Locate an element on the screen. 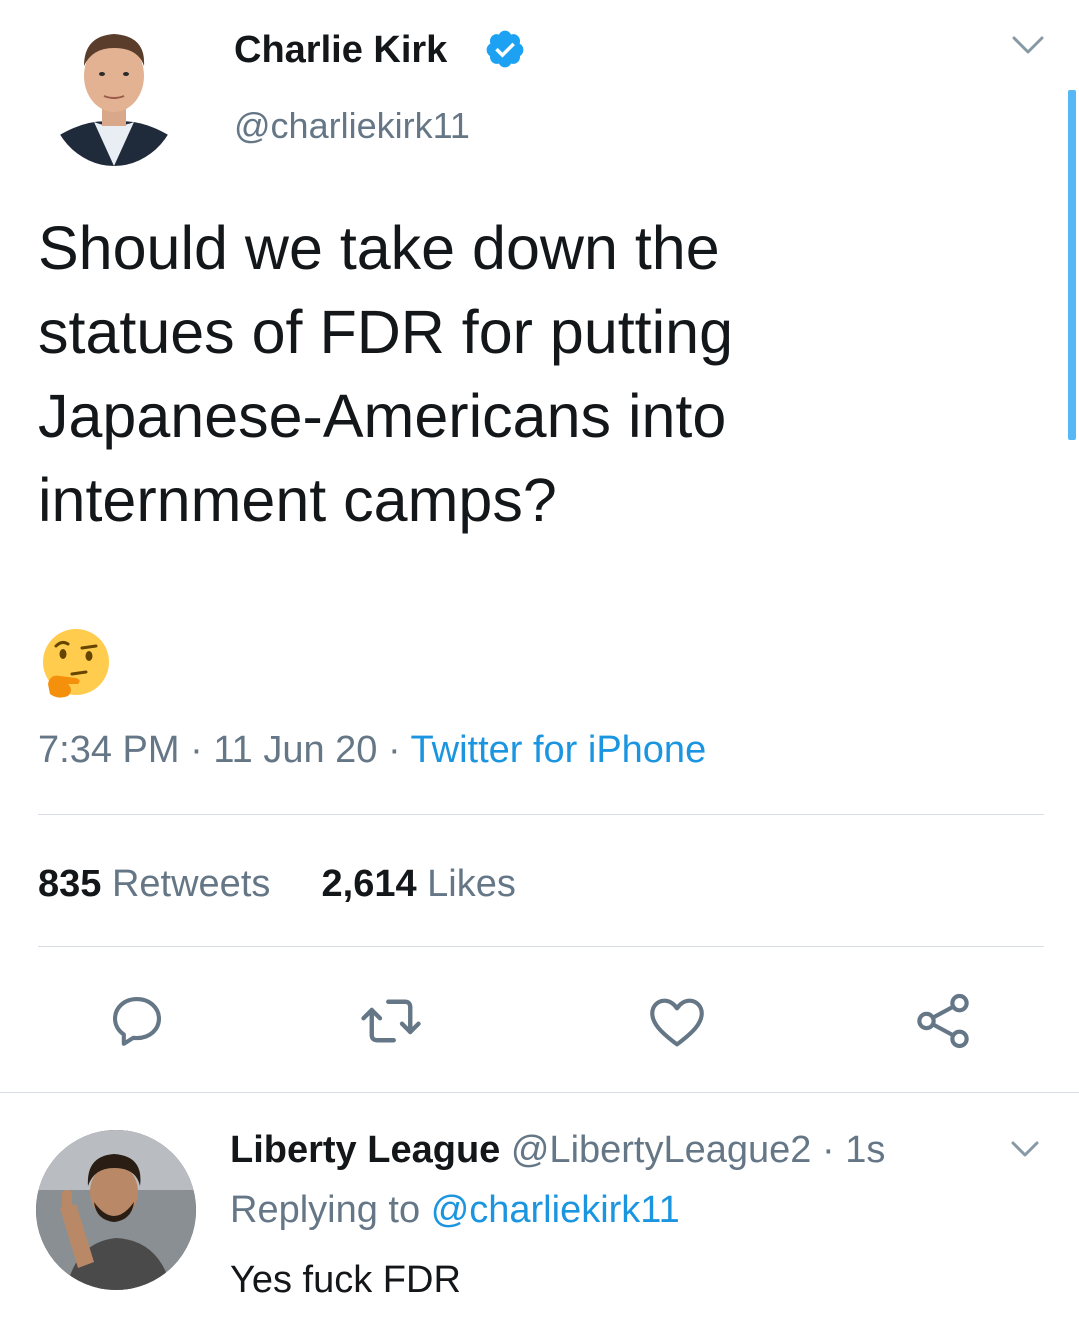  thinking-face-icon is located at coordinates (76, 664).